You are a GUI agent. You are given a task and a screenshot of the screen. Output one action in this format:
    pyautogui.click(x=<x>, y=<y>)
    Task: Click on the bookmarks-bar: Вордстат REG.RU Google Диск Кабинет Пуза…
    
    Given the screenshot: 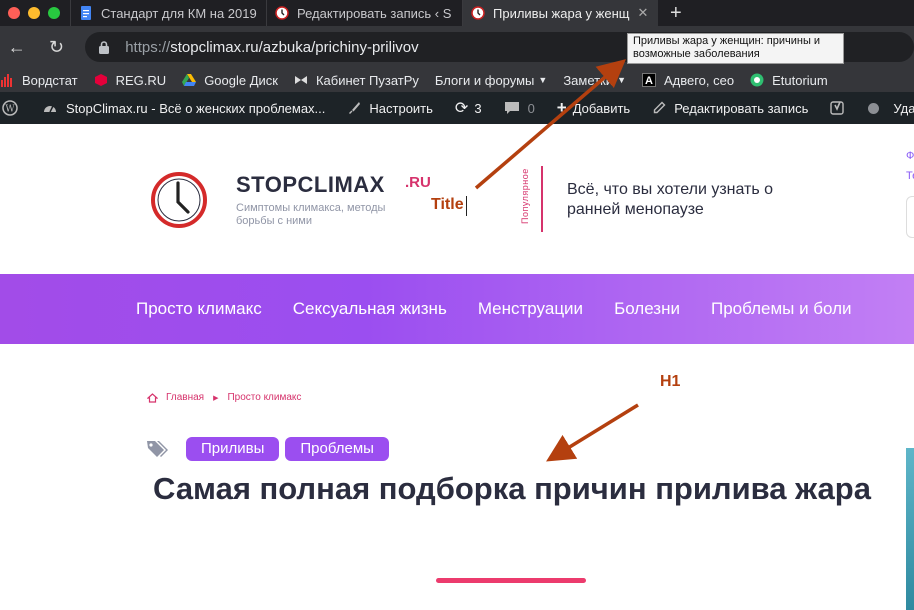 What is the action you would take?
    pyautogui.click(x=457, y=80)
    